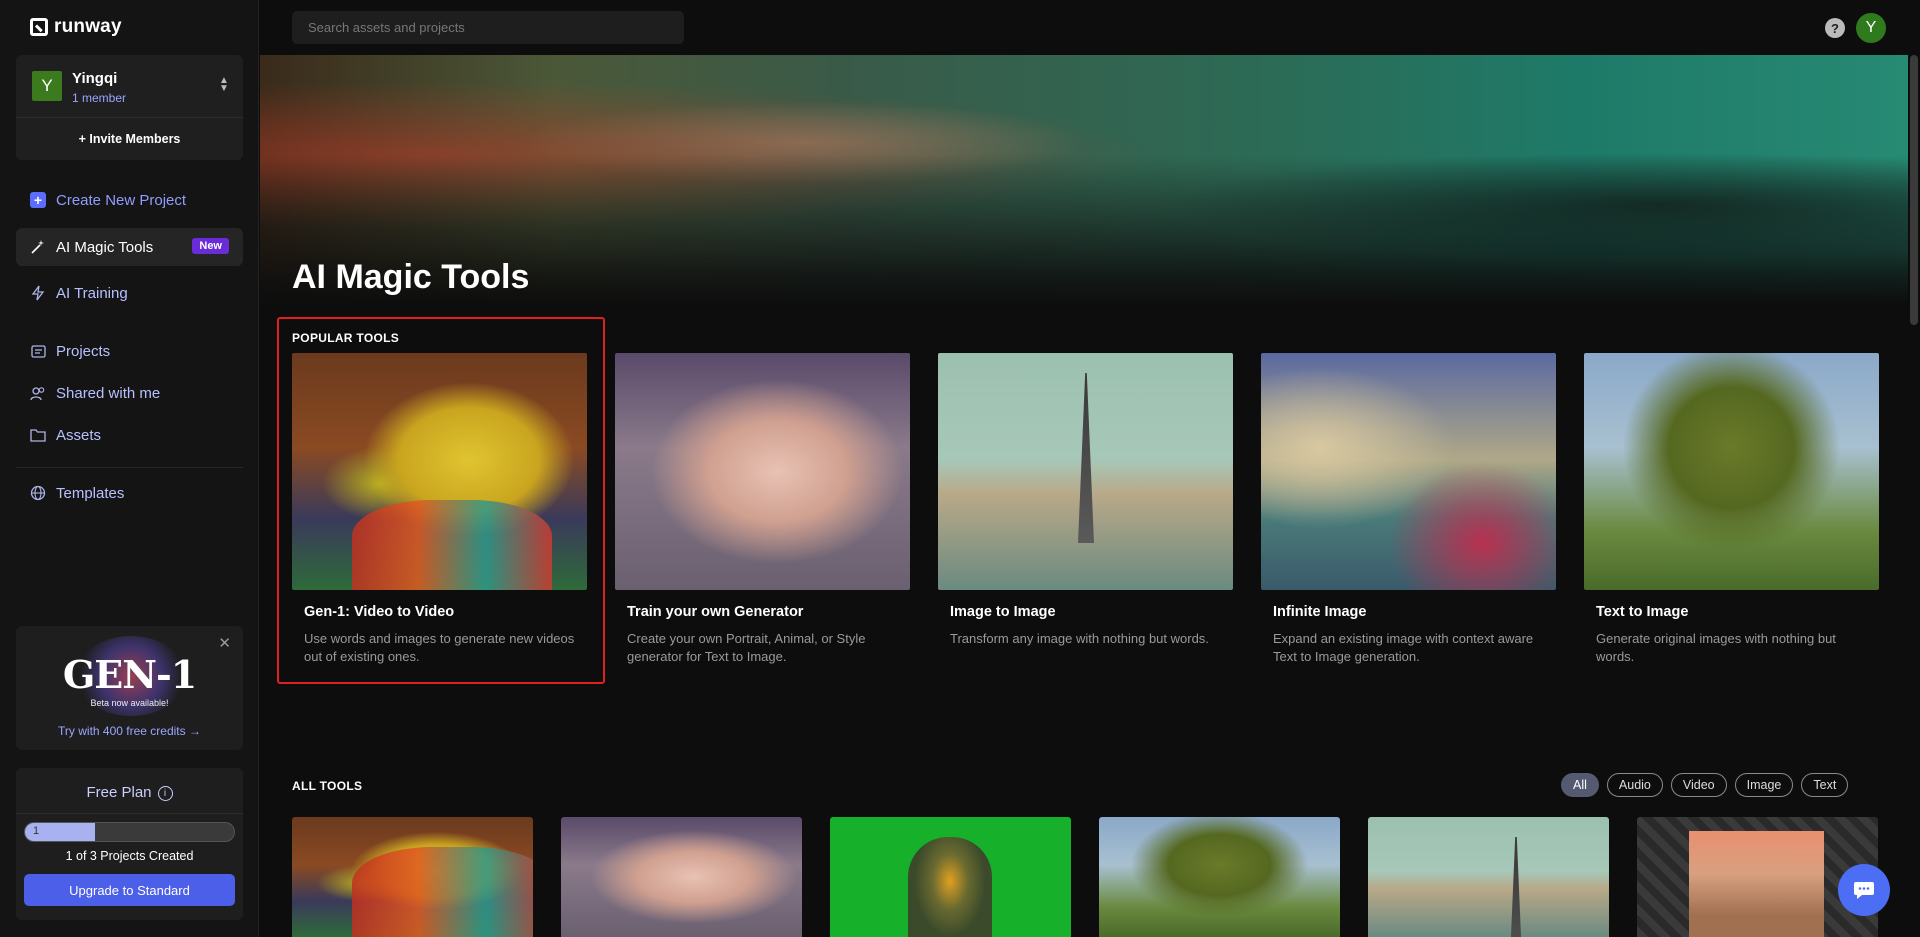 Image resolution: width=1920 pixels, height=937 pixels. I want to click on tool-title: Text to Image, so click(1642, 612).